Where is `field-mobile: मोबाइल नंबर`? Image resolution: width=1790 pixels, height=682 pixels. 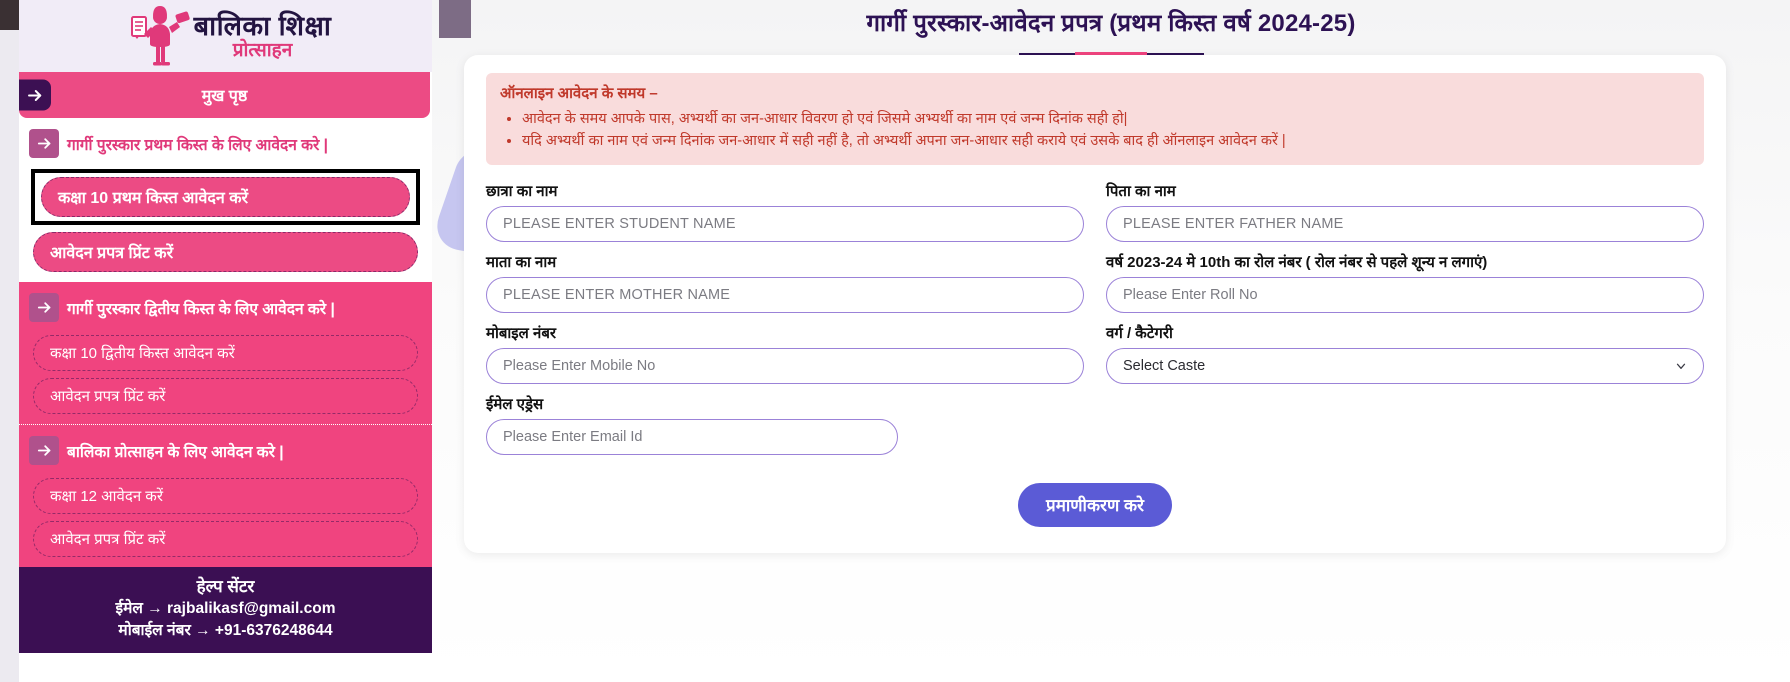
field-mobile: मोबाइल नंबर is located at coordinates (785, 353).